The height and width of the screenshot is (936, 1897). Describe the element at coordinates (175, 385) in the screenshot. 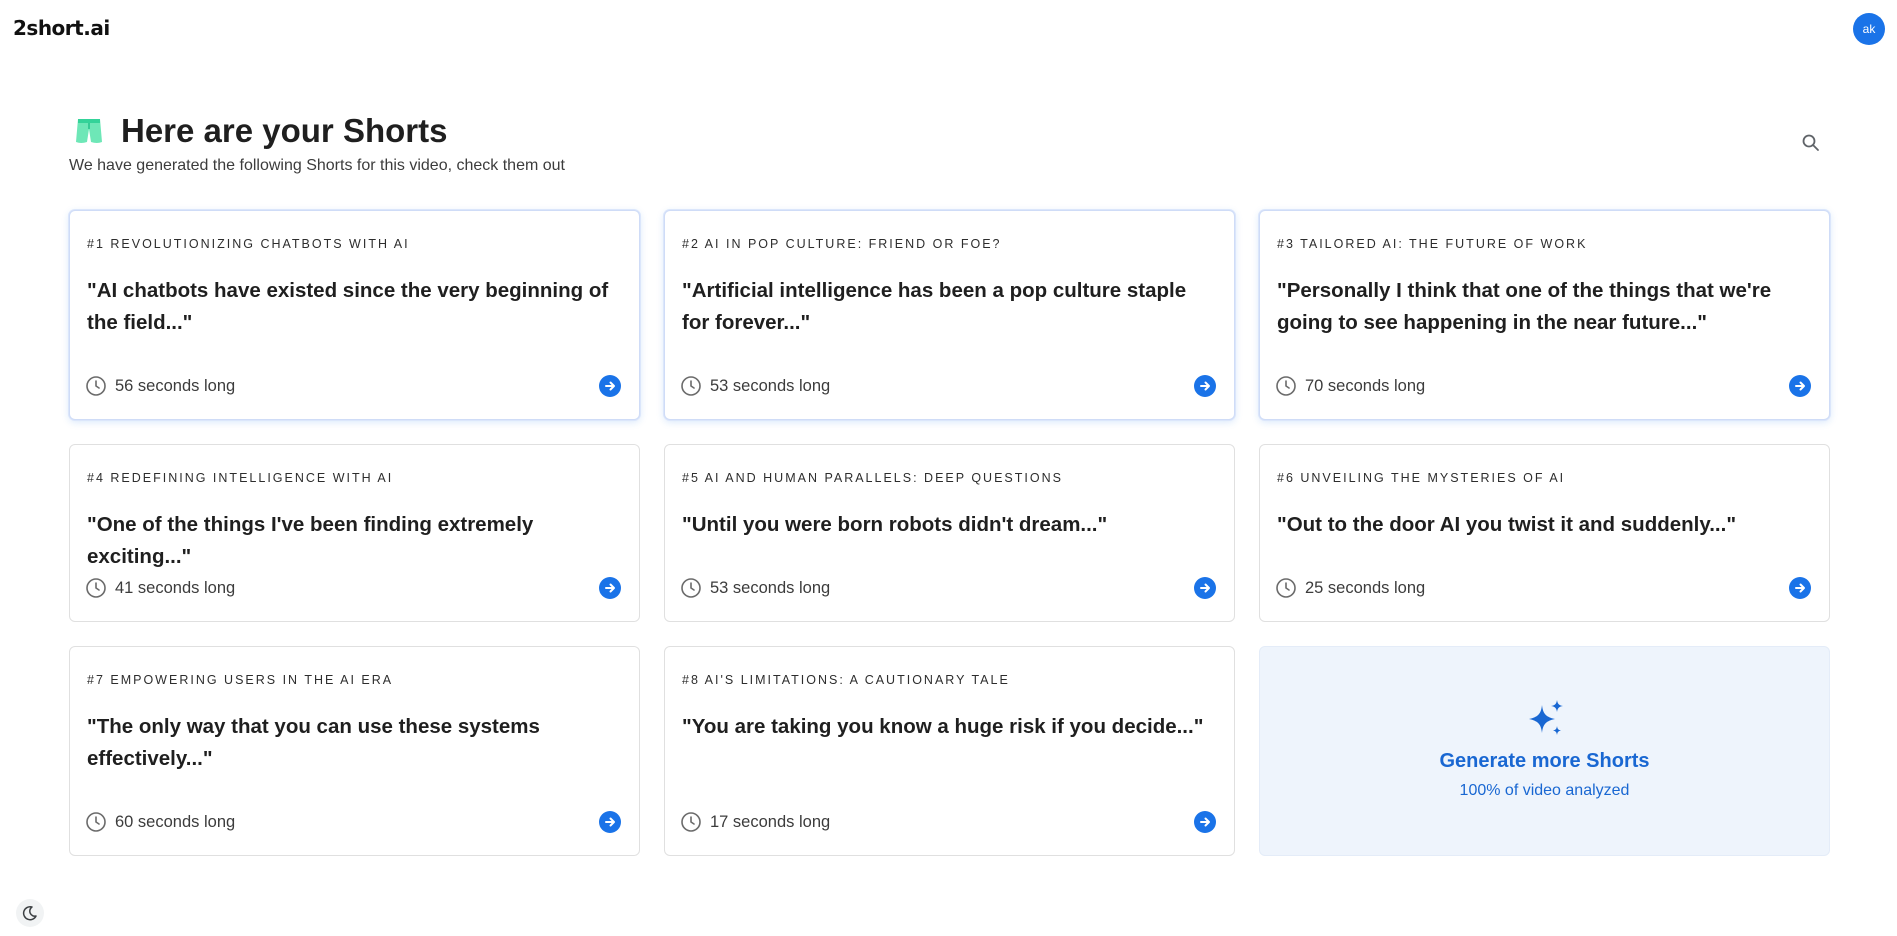

I see `duration-text: 56 seconds long` at that location.